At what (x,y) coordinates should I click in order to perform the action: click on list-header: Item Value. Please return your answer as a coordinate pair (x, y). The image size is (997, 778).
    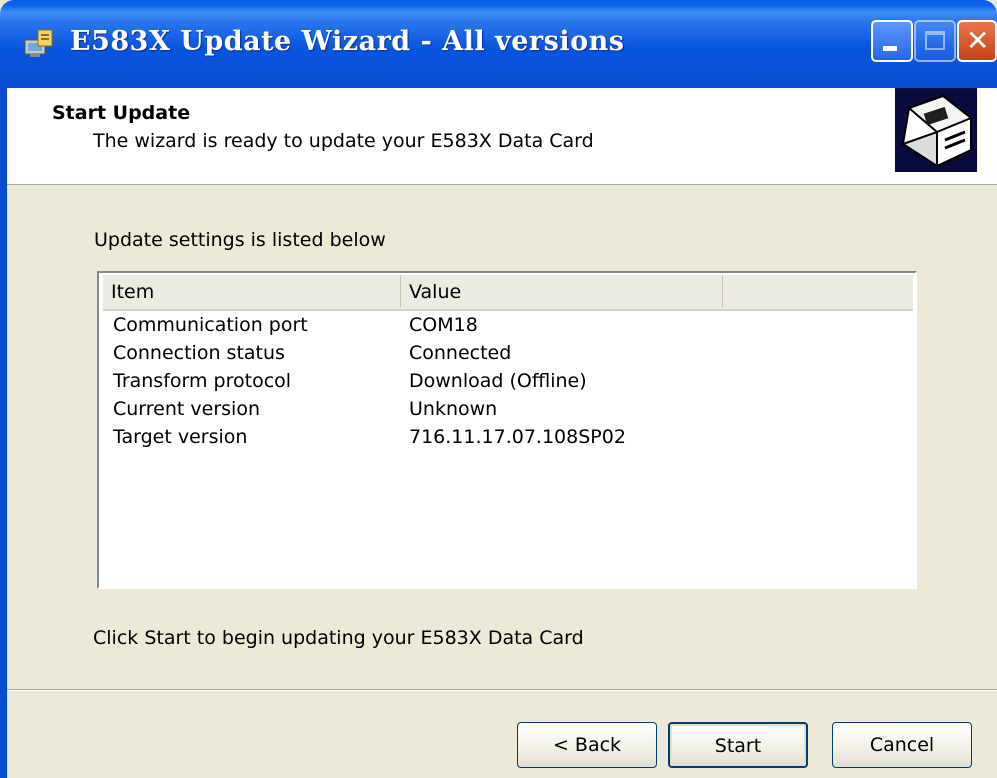
    Looking at the image, I should click on (508, 293).